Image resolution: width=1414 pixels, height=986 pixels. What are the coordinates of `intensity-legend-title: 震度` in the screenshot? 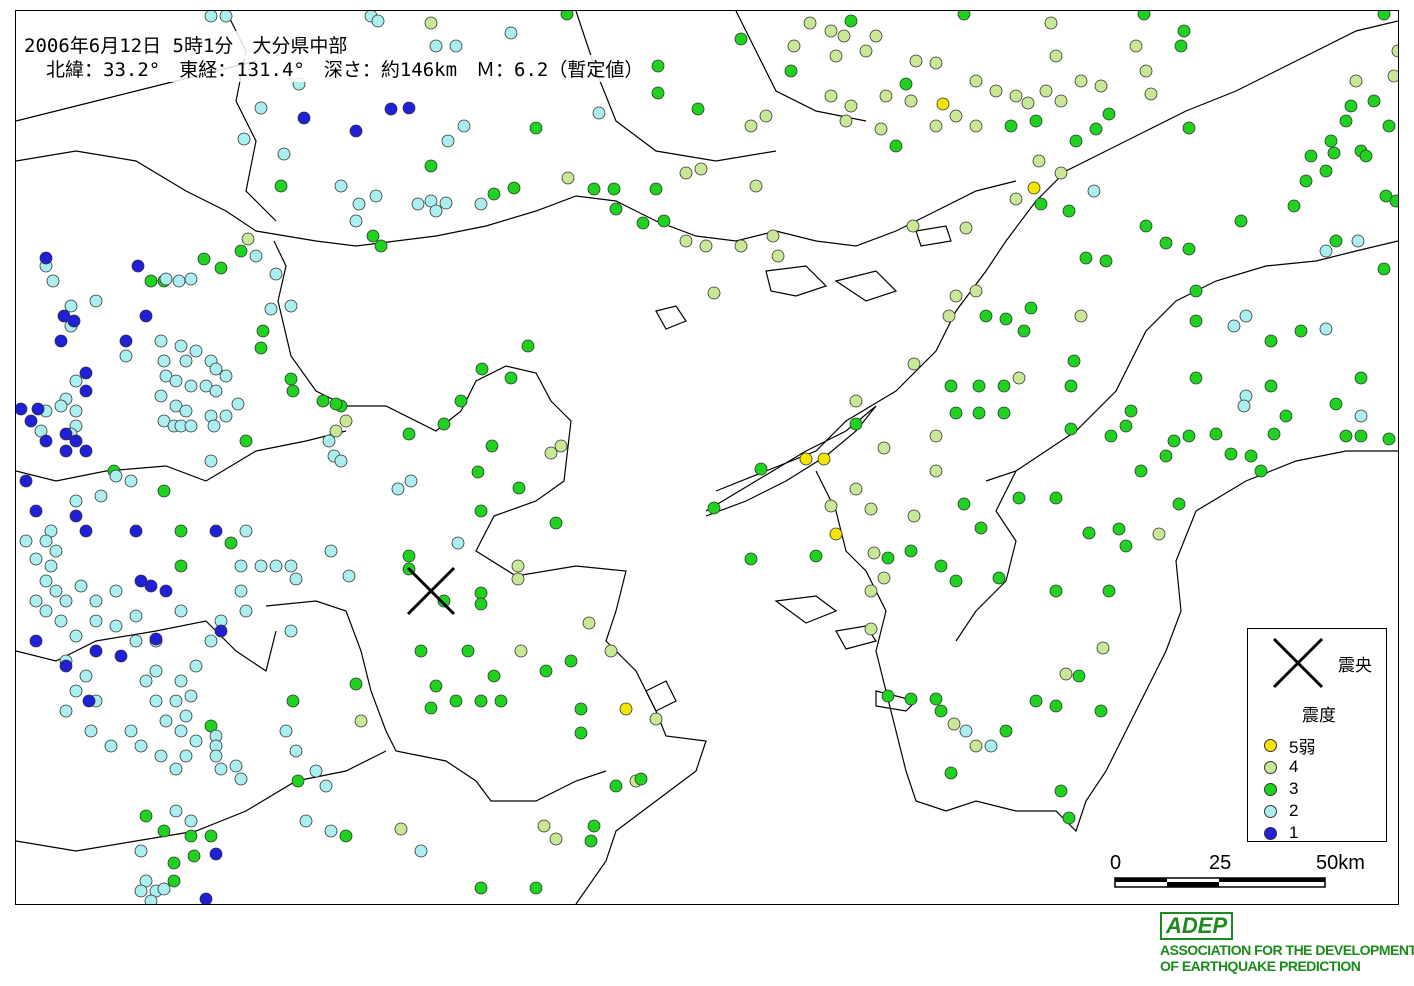 It's located at (1319, 716).